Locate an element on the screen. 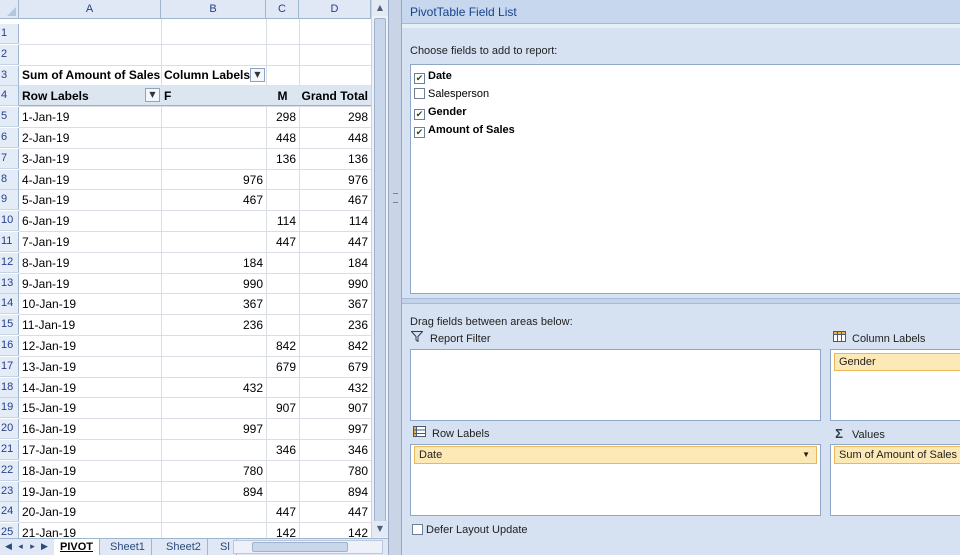  row-header: 23 is located at coordinates (9, 491).